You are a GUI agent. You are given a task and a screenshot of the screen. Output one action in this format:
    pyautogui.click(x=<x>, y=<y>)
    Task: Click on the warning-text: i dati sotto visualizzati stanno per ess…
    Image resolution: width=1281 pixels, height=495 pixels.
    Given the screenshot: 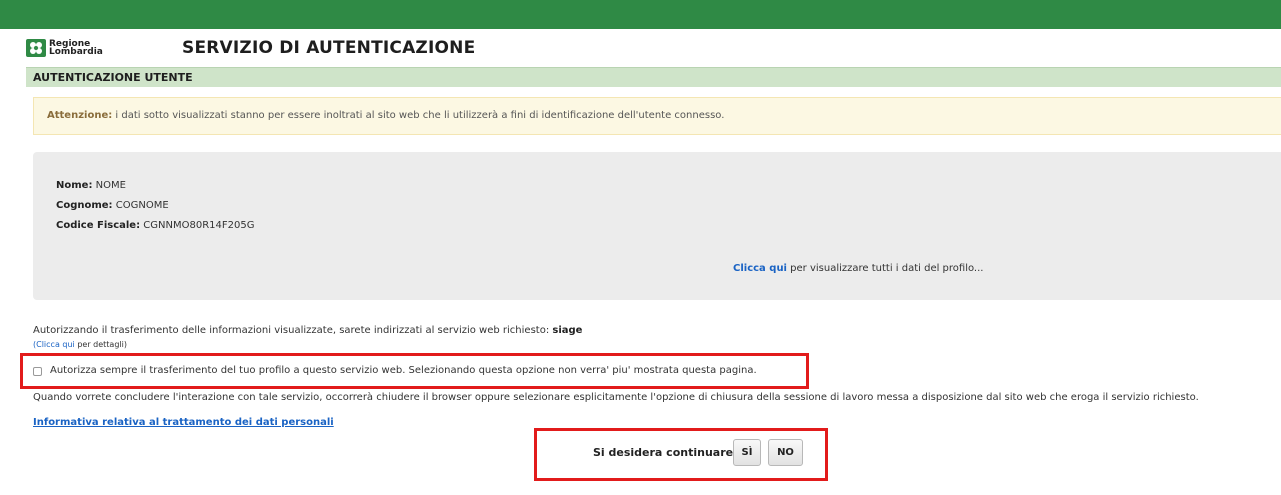 What is the action you would take?
    pyautogui.click(x=418, y=115)
    